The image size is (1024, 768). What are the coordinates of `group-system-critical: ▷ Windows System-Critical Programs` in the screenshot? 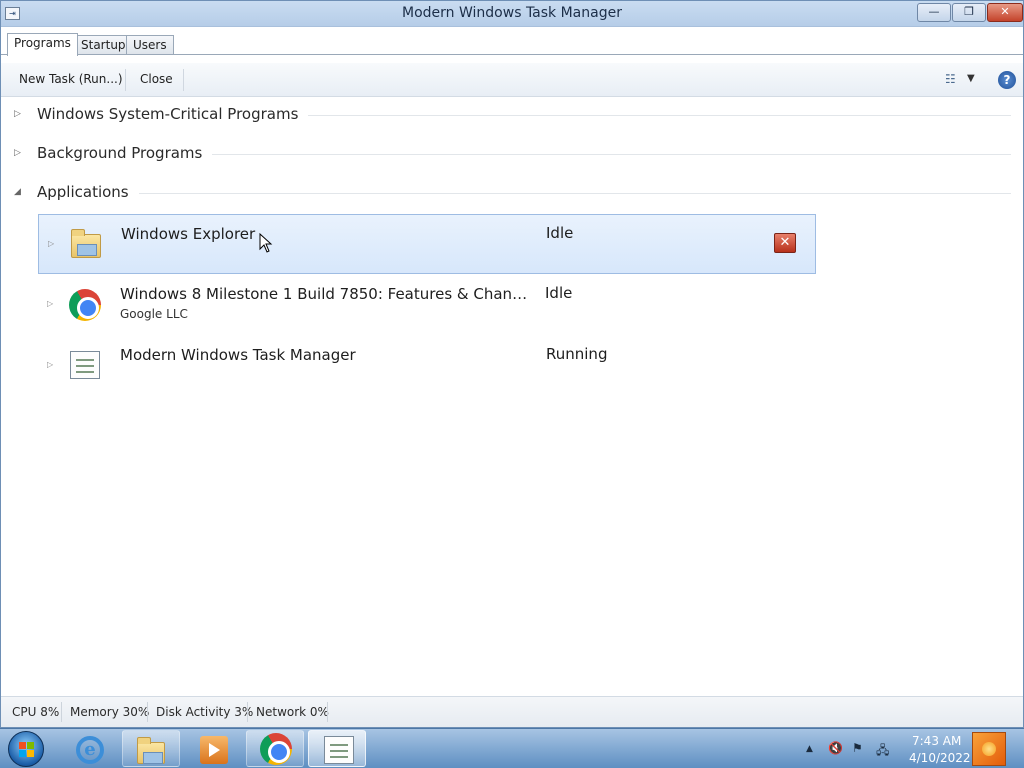 It's located at (512, 115).